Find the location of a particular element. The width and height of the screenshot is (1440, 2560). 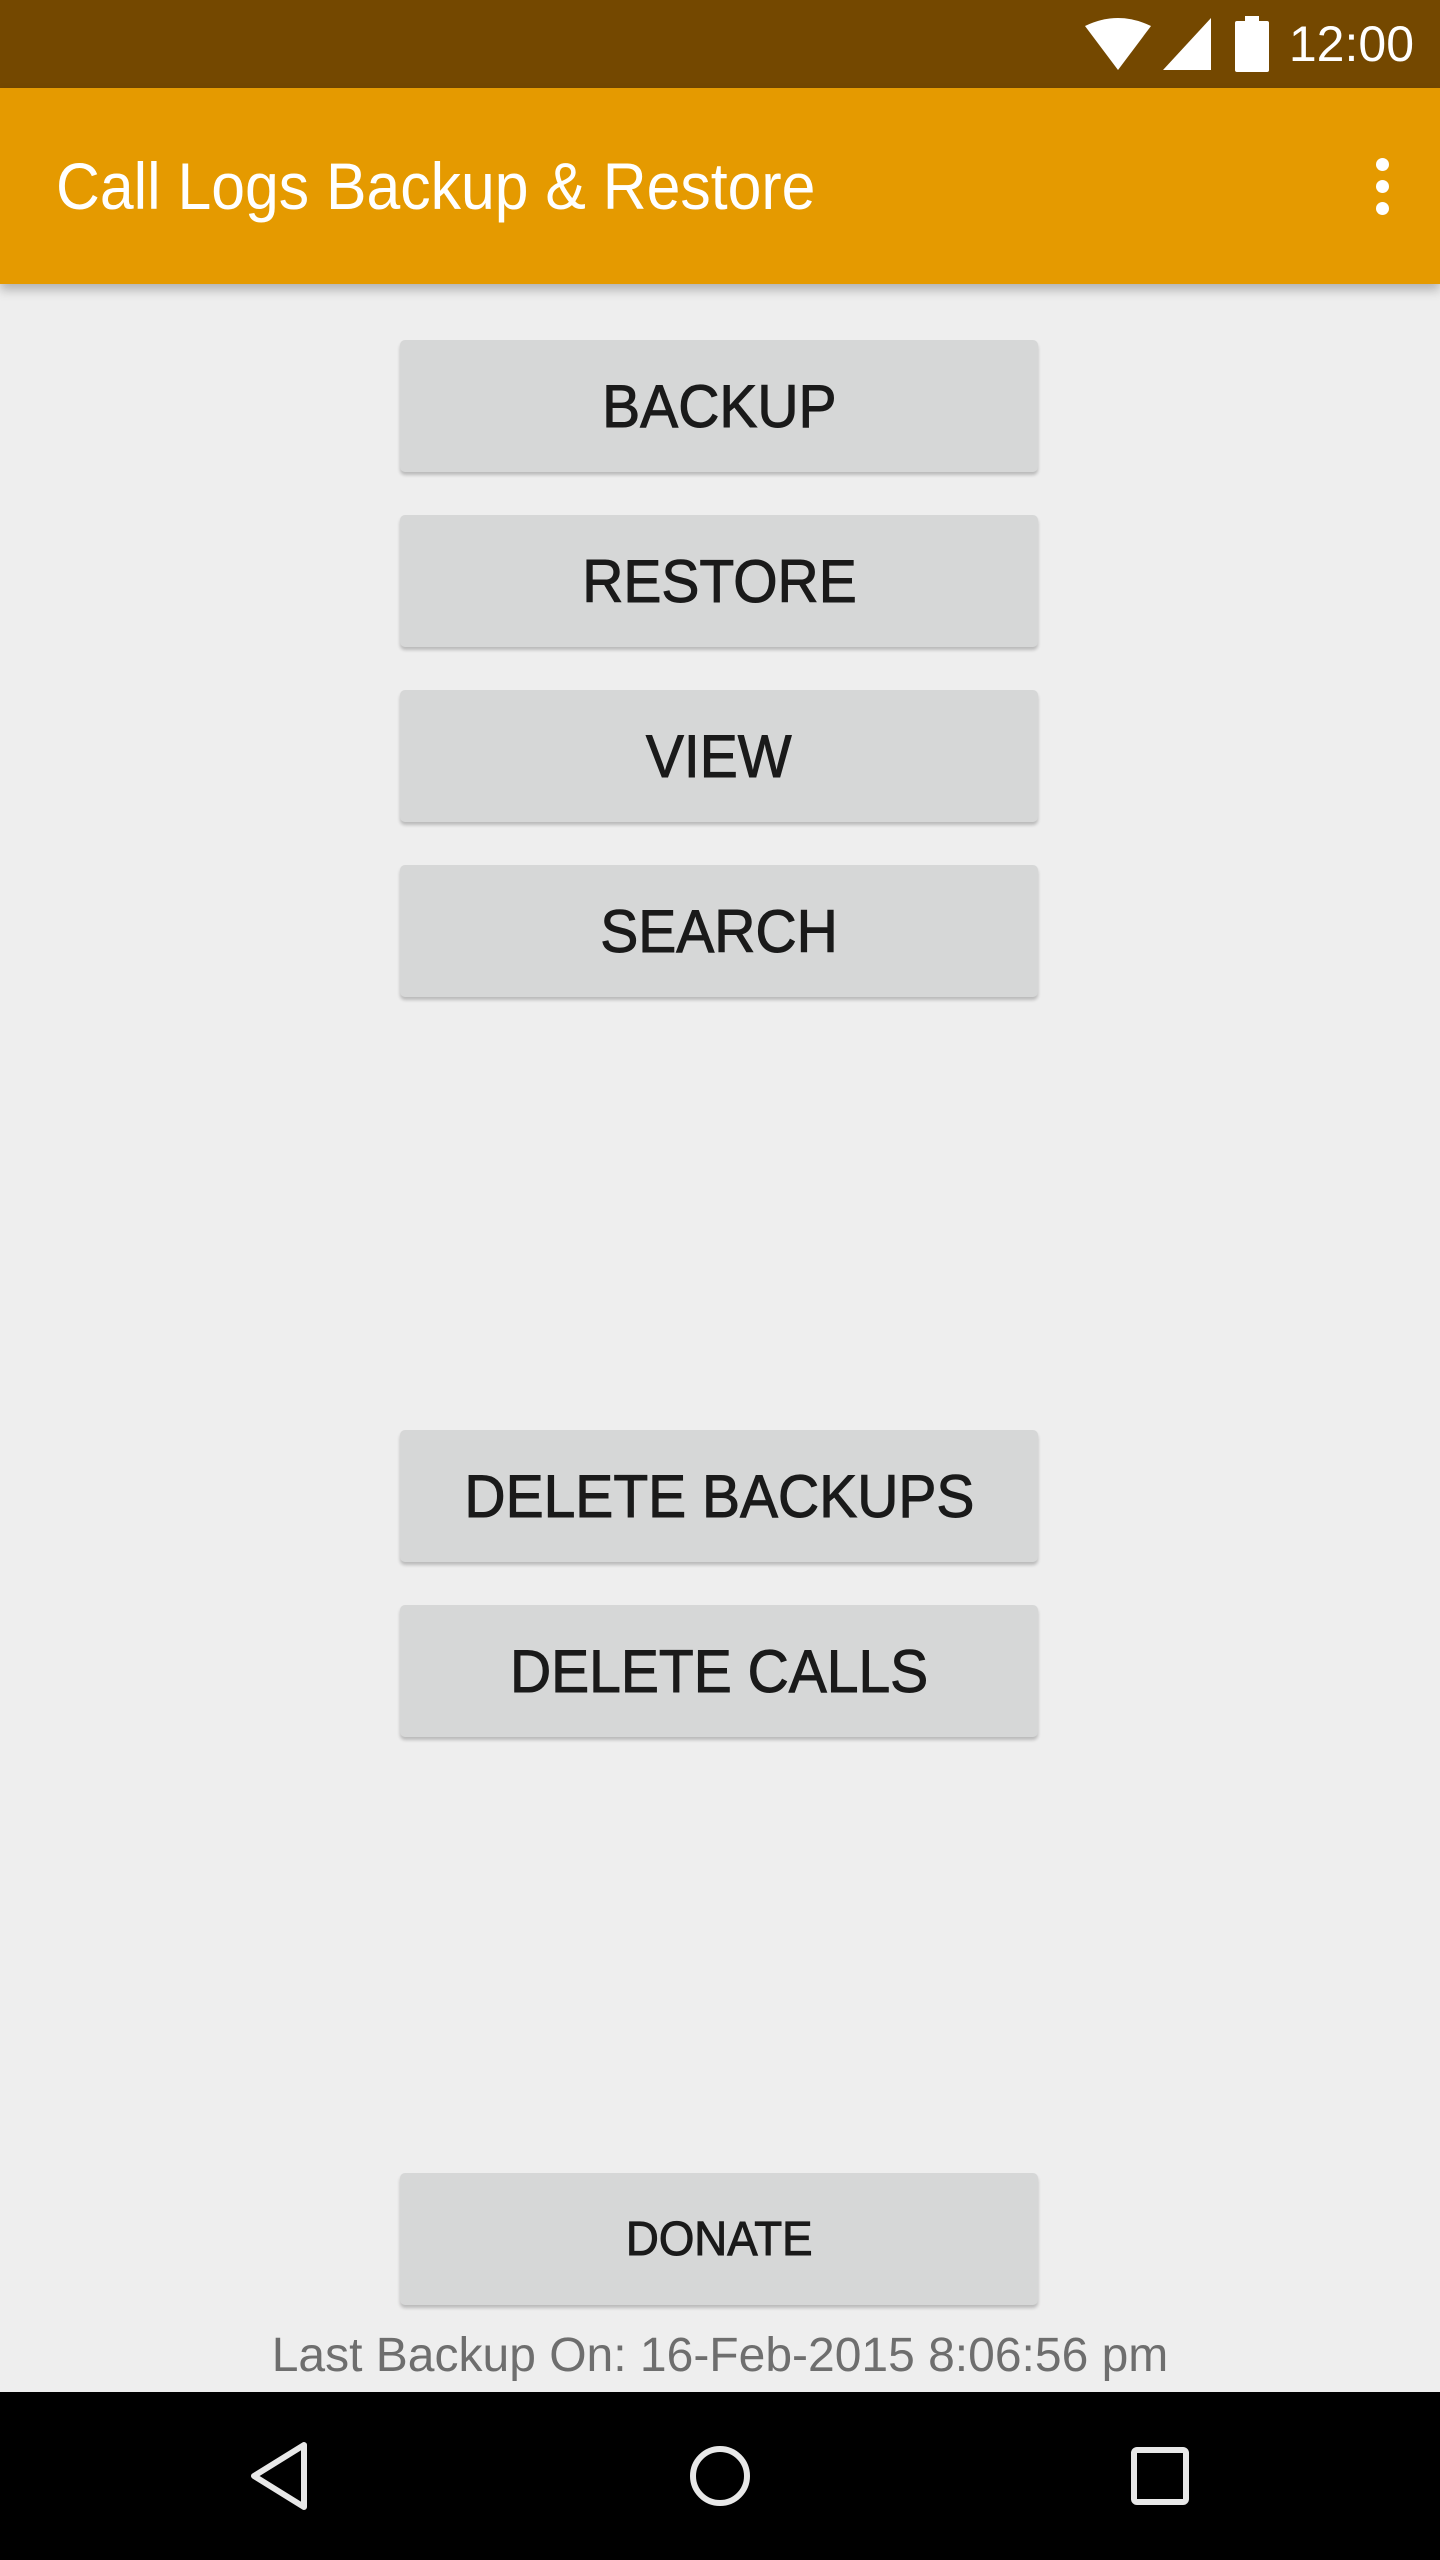

app-bar: Call Logs Backup & Restore is located at coordinates (720, 186).